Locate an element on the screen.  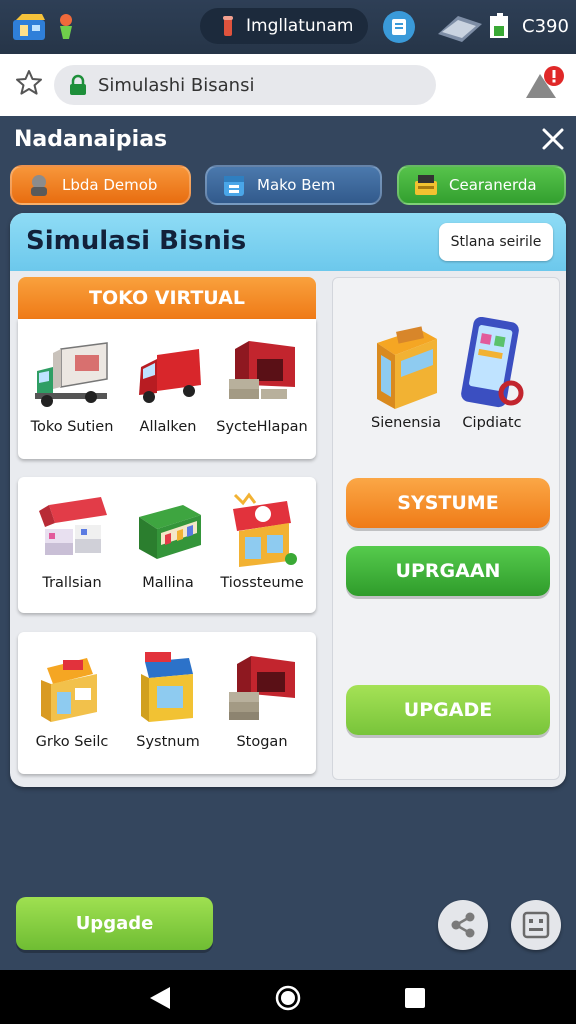
grid-item-label: Stogan is located at coordinates (262, 742).